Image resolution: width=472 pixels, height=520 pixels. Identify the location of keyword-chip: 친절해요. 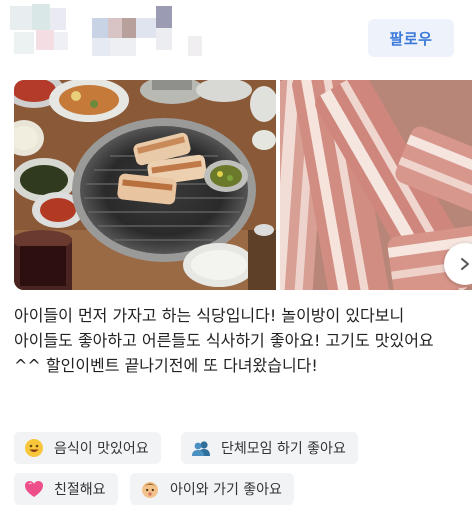
(66, 489).